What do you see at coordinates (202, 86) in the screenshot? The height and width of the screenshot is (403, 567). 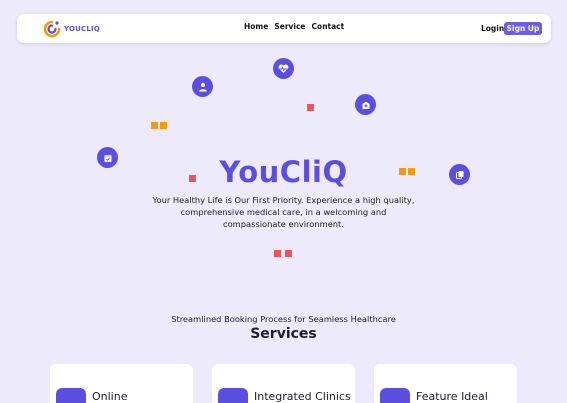 I see `user-doctor-icon` at bounding box center [202, 86].